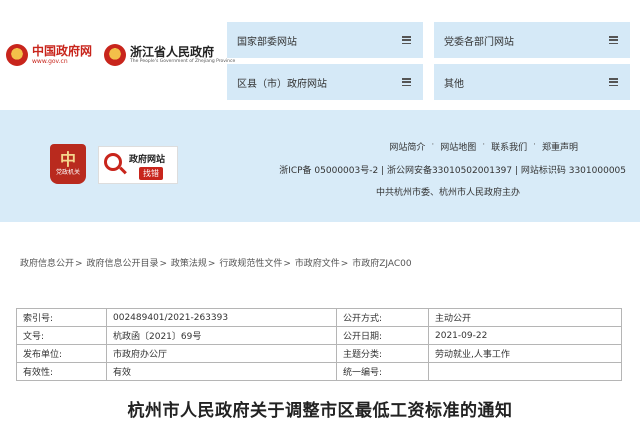  I want to click on meta-key: 公开方式:, so click(382, 317).